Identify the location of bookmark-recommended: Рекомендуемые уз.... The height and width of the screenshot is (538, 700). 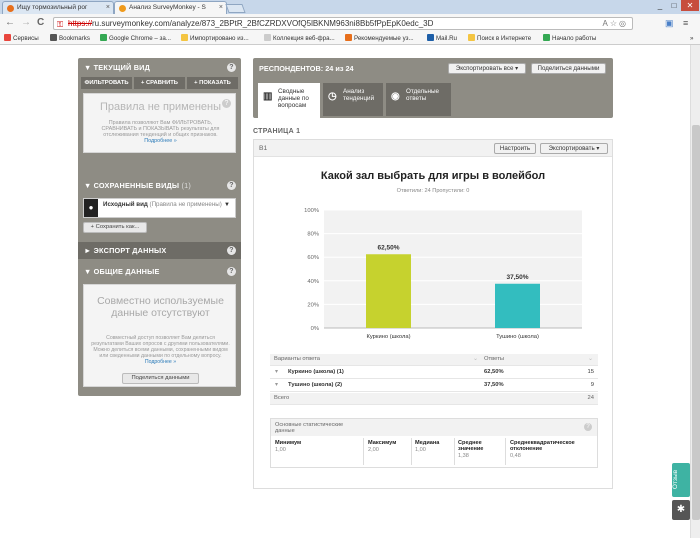
(379, 38).